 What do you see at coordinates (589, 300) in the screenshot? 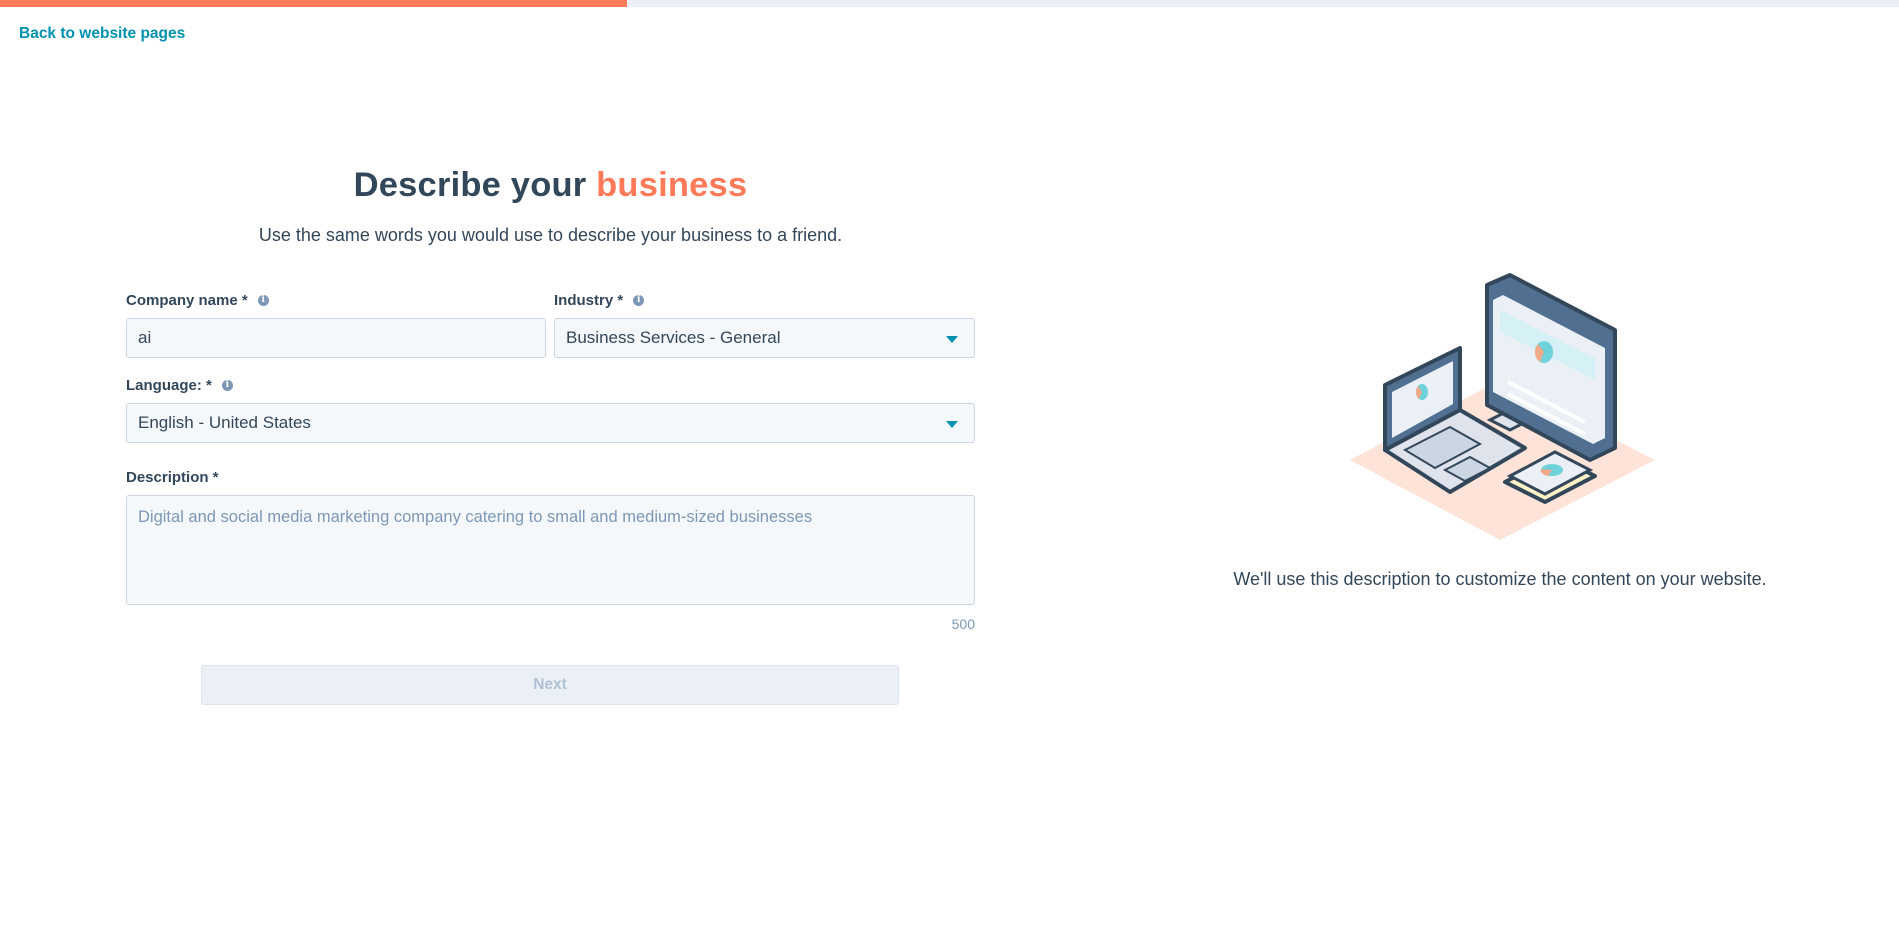
I see `industry-label-text: Industry *` at bounding box center [589, 300].